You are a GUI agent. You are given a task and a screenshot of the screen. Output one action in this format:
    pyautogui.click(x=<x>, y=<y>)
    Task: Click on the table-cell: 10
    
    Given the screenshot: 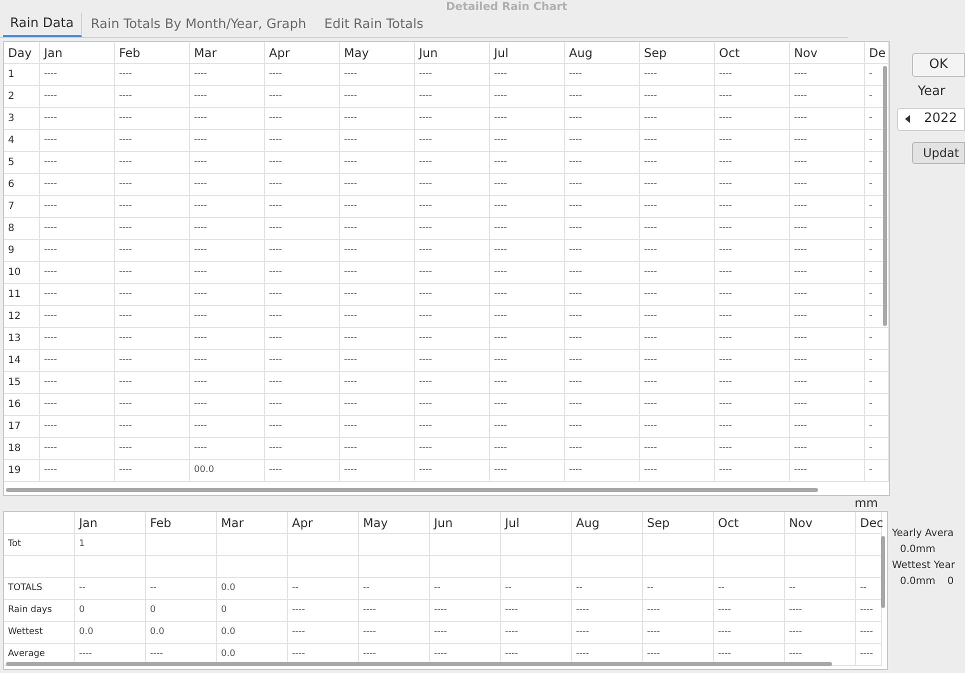 What is the action you would take?
    pyautogui.click(x=22, y=273)
    